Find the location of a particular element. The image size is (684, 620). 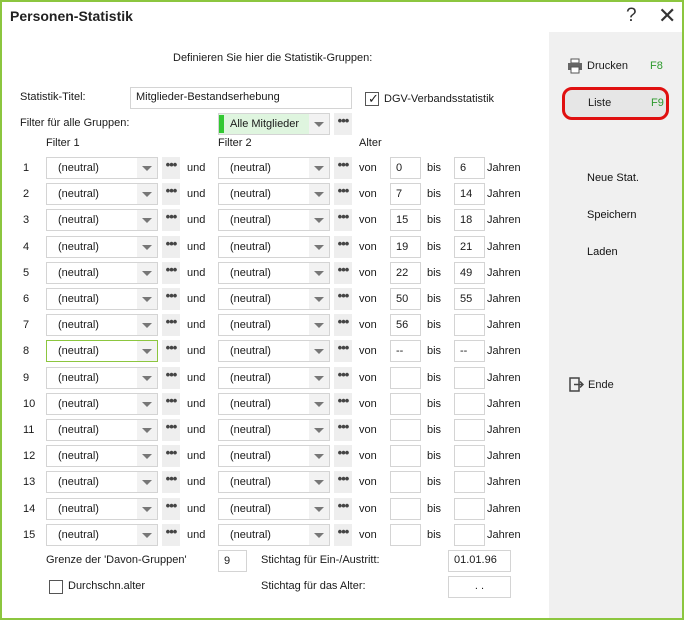

row-bis-input: 18 is located at coordinates (469, 220).